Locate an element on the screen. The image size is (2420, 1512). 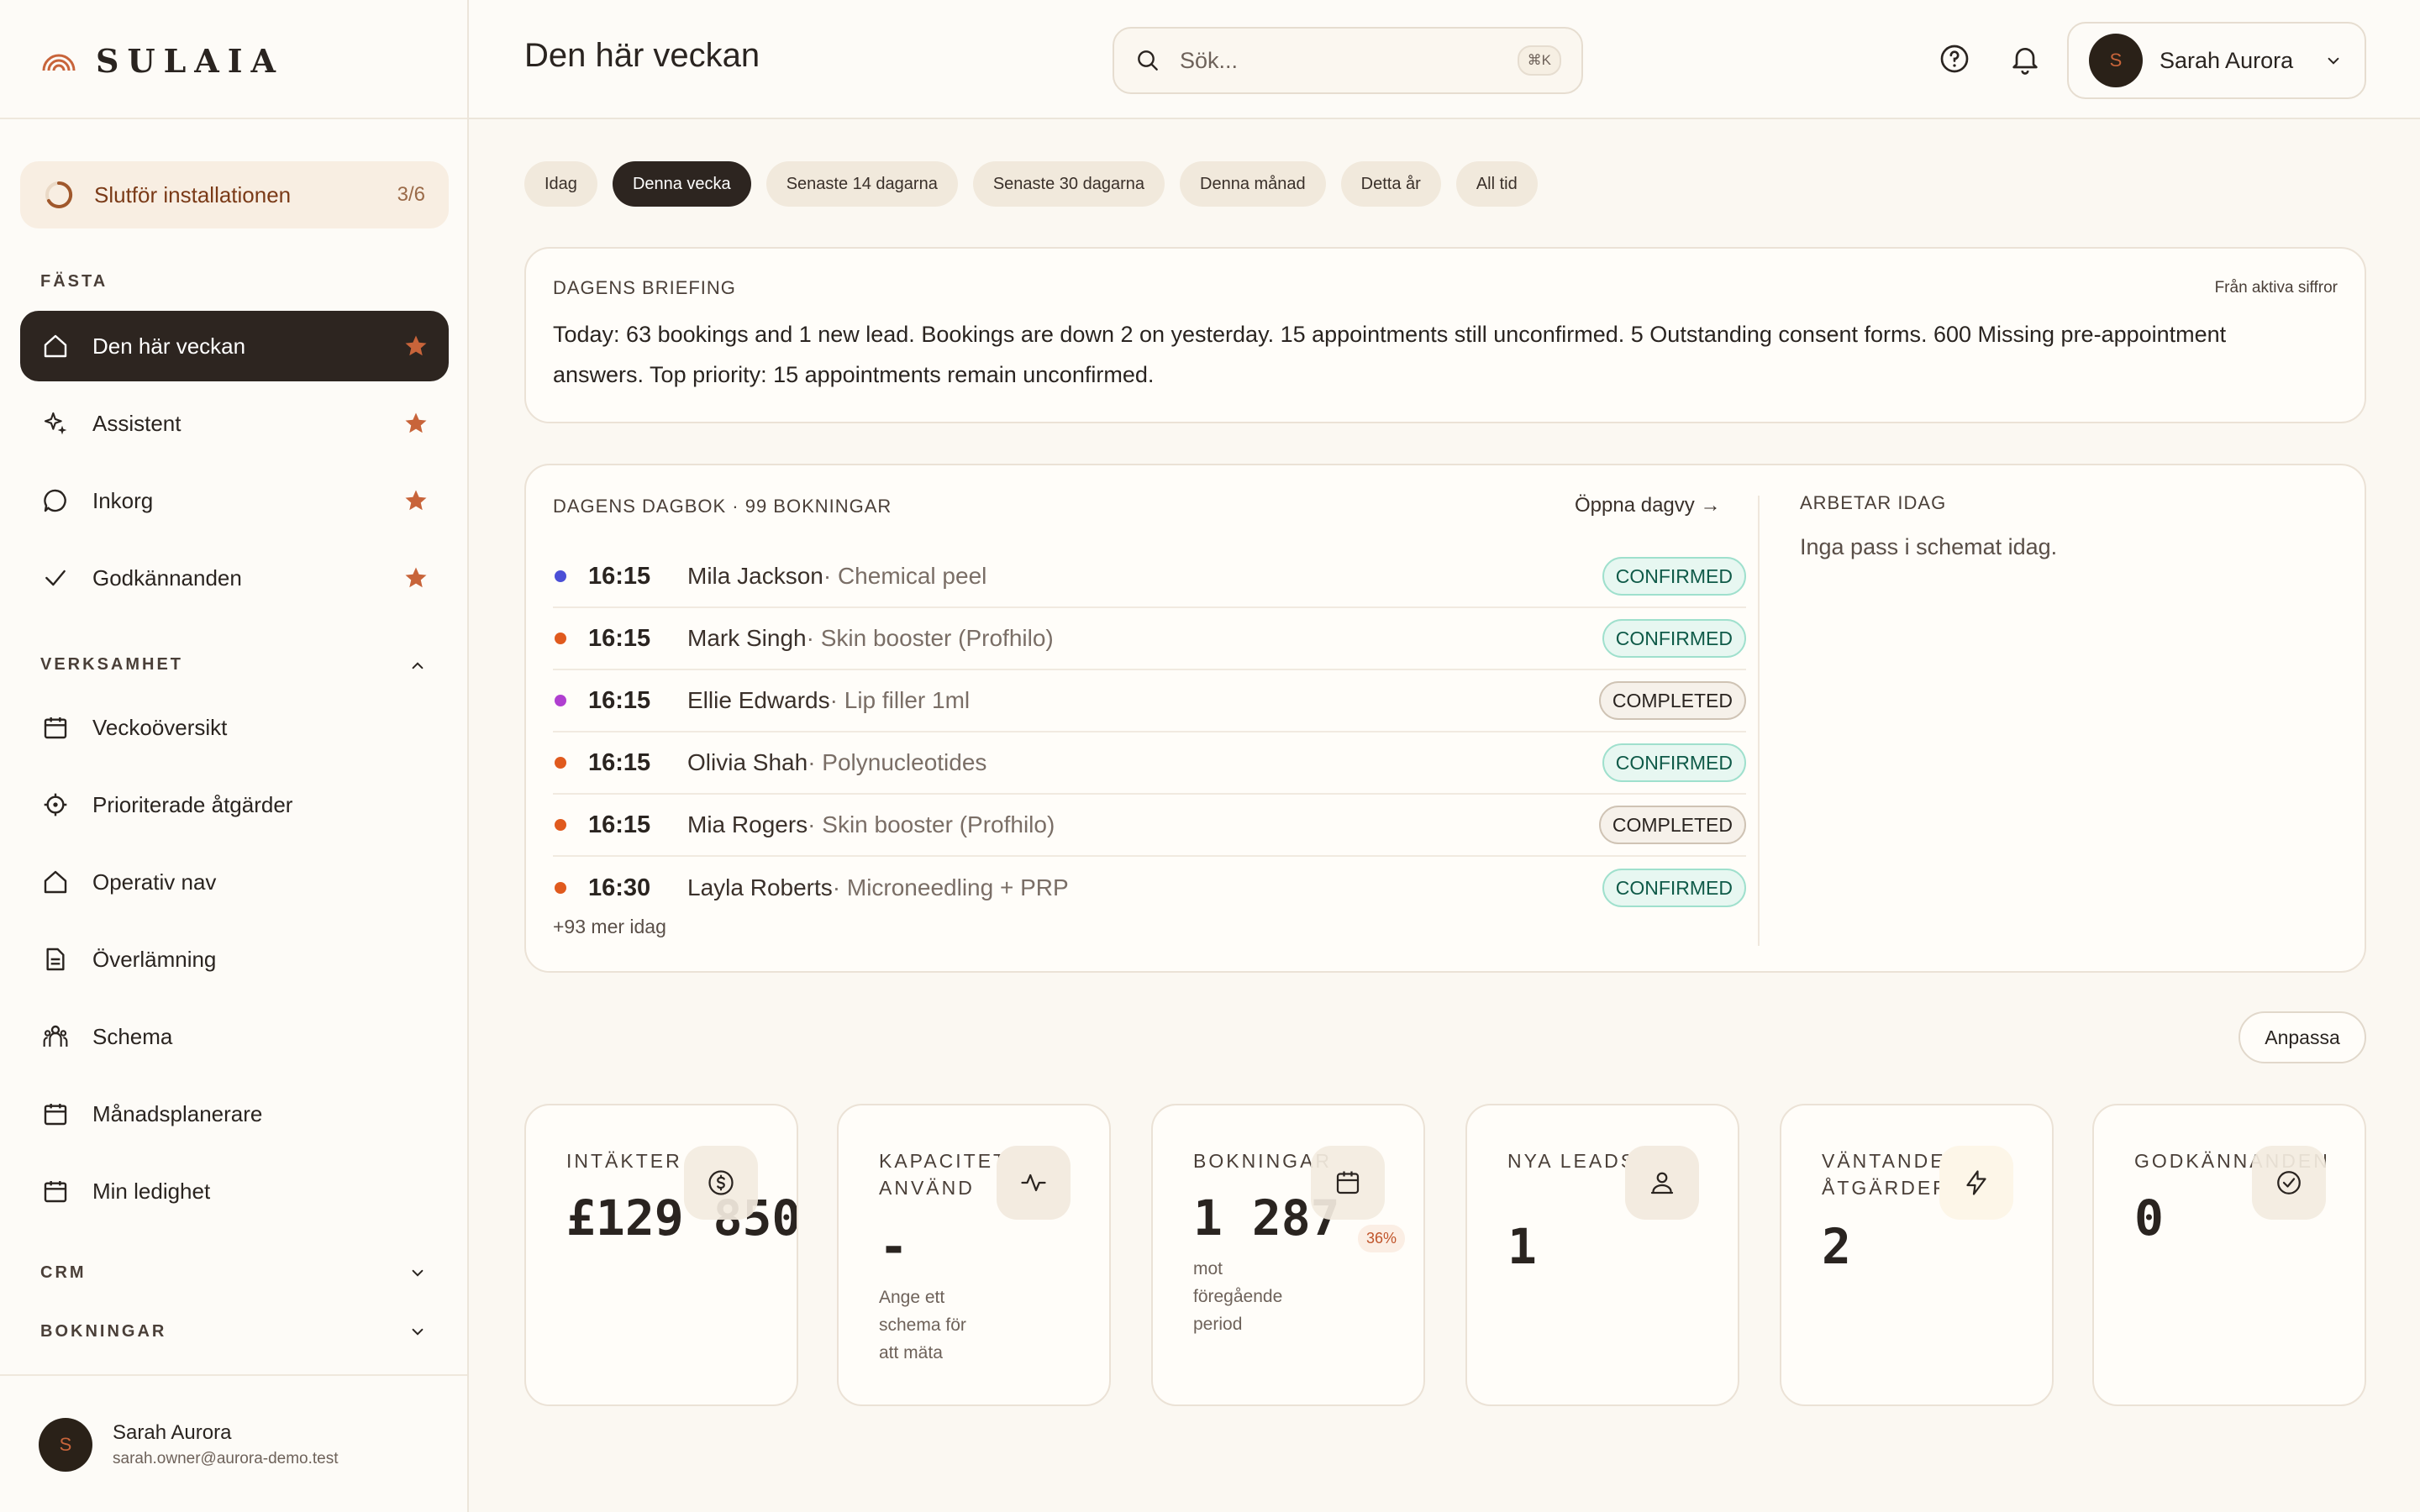
sidebar-item-handover: Överlämning is located at coordinates (234, 959).